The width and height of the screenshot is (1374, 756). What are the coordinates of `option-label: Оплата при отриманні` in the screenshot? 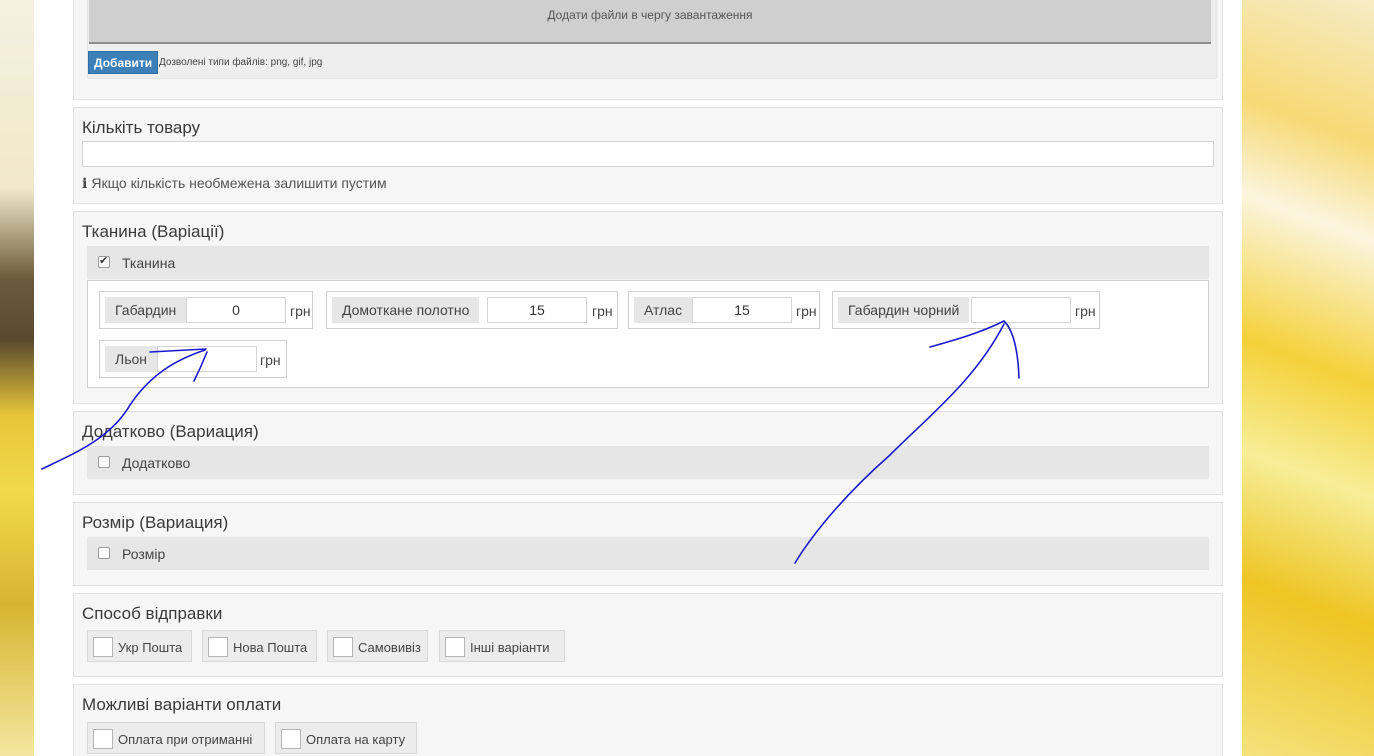 It's located at (185, 739).